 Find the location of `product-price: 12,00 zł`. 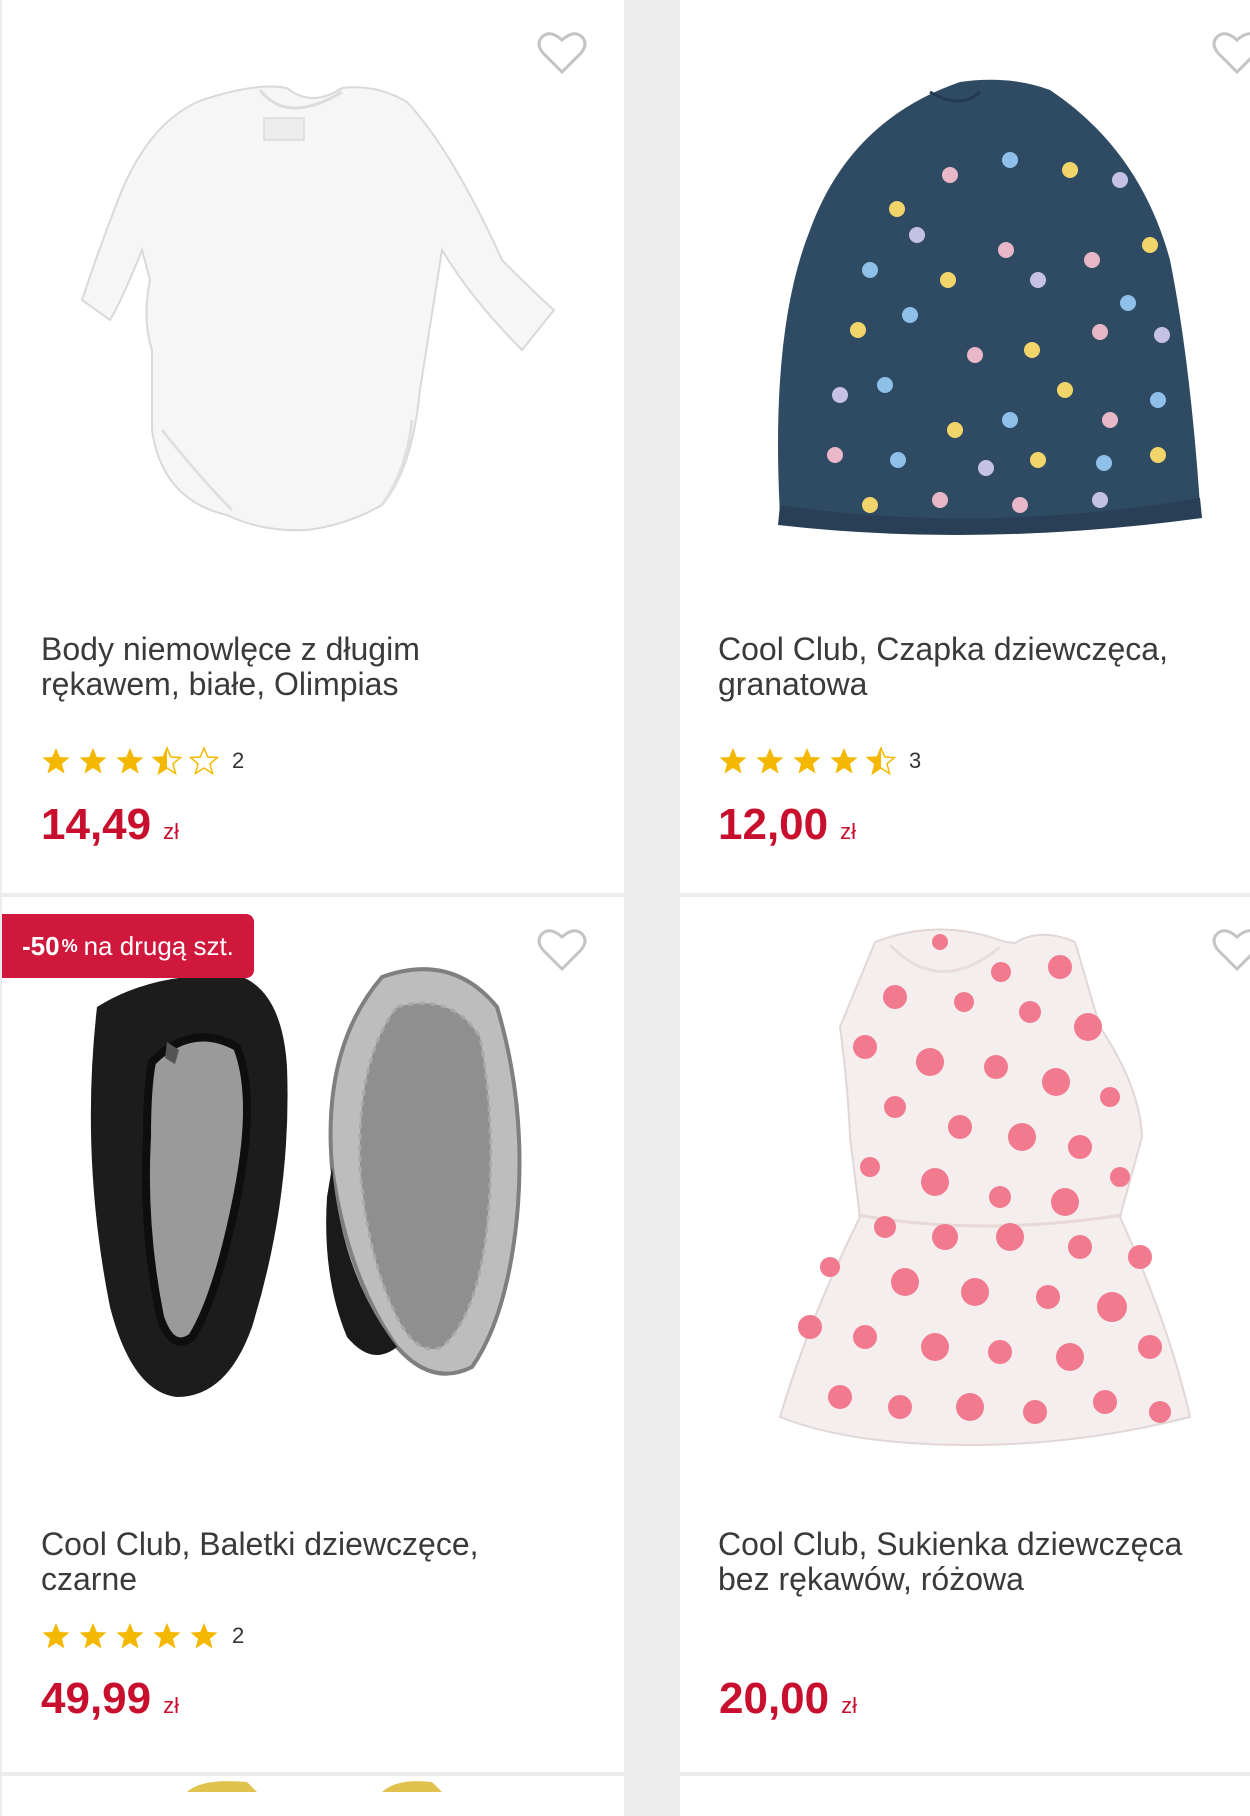

product-price: 12,00 zł is located at coordinates (787, 825).